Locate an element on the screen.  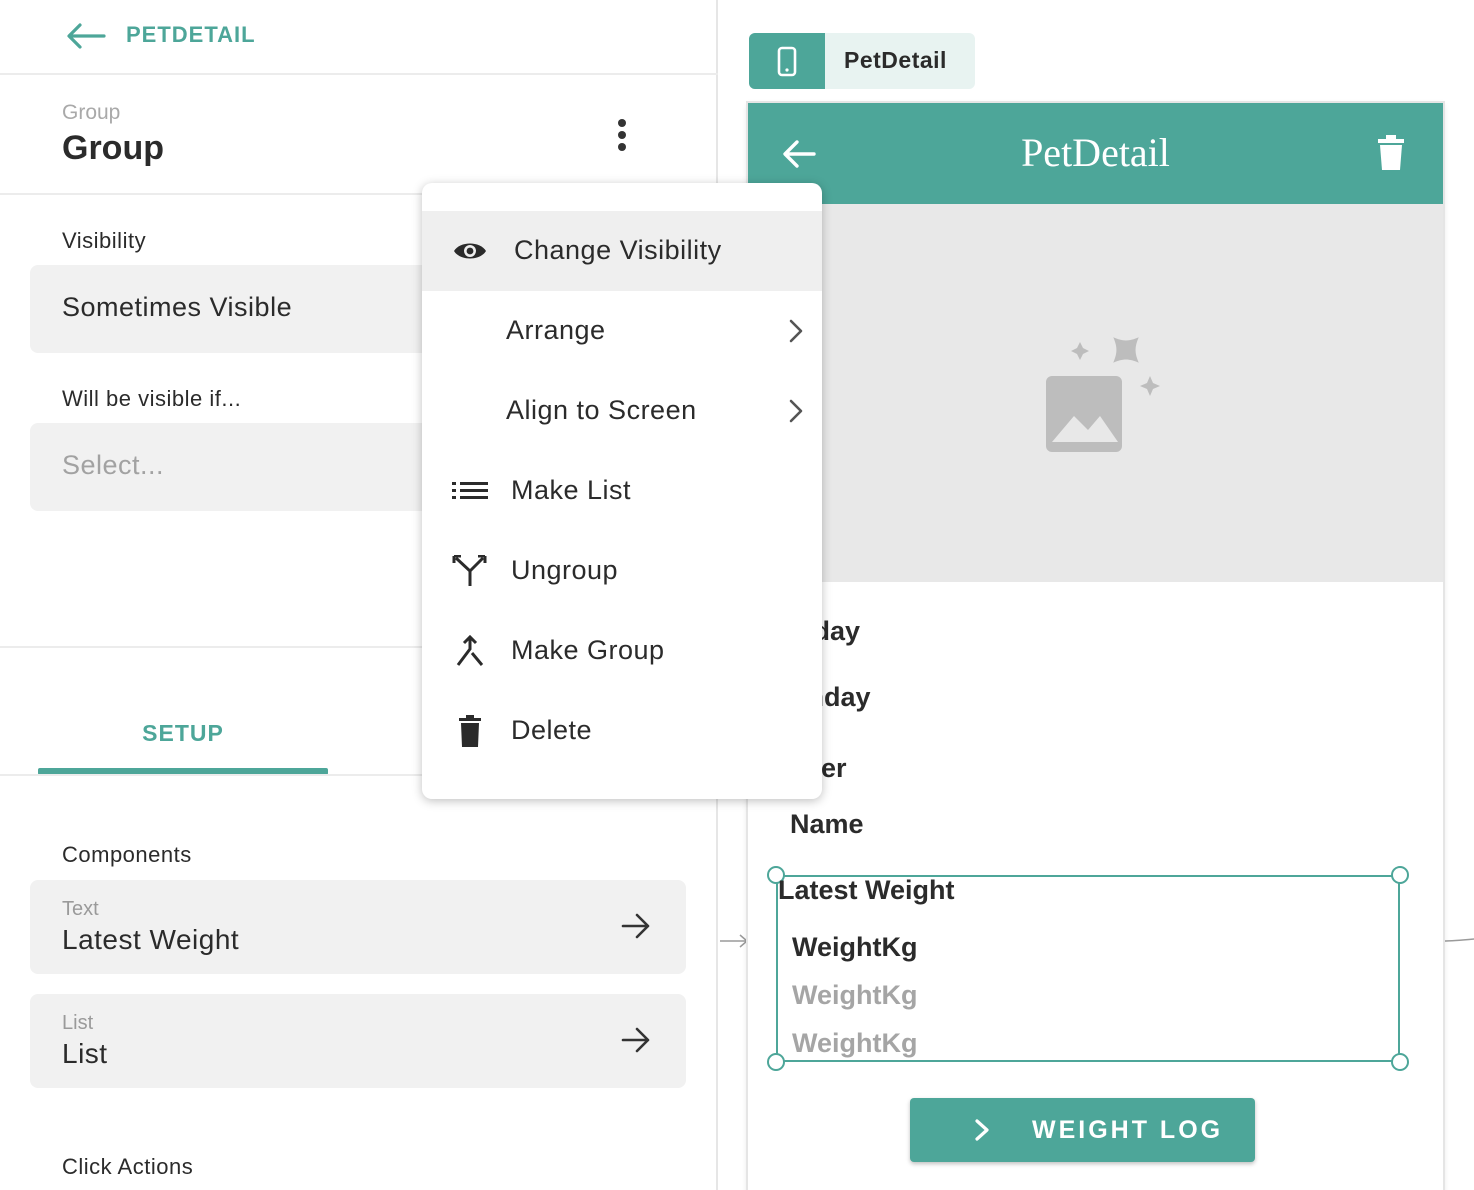
visibility-select-value: Sometimes Visible is located at coordinates (177, 307).